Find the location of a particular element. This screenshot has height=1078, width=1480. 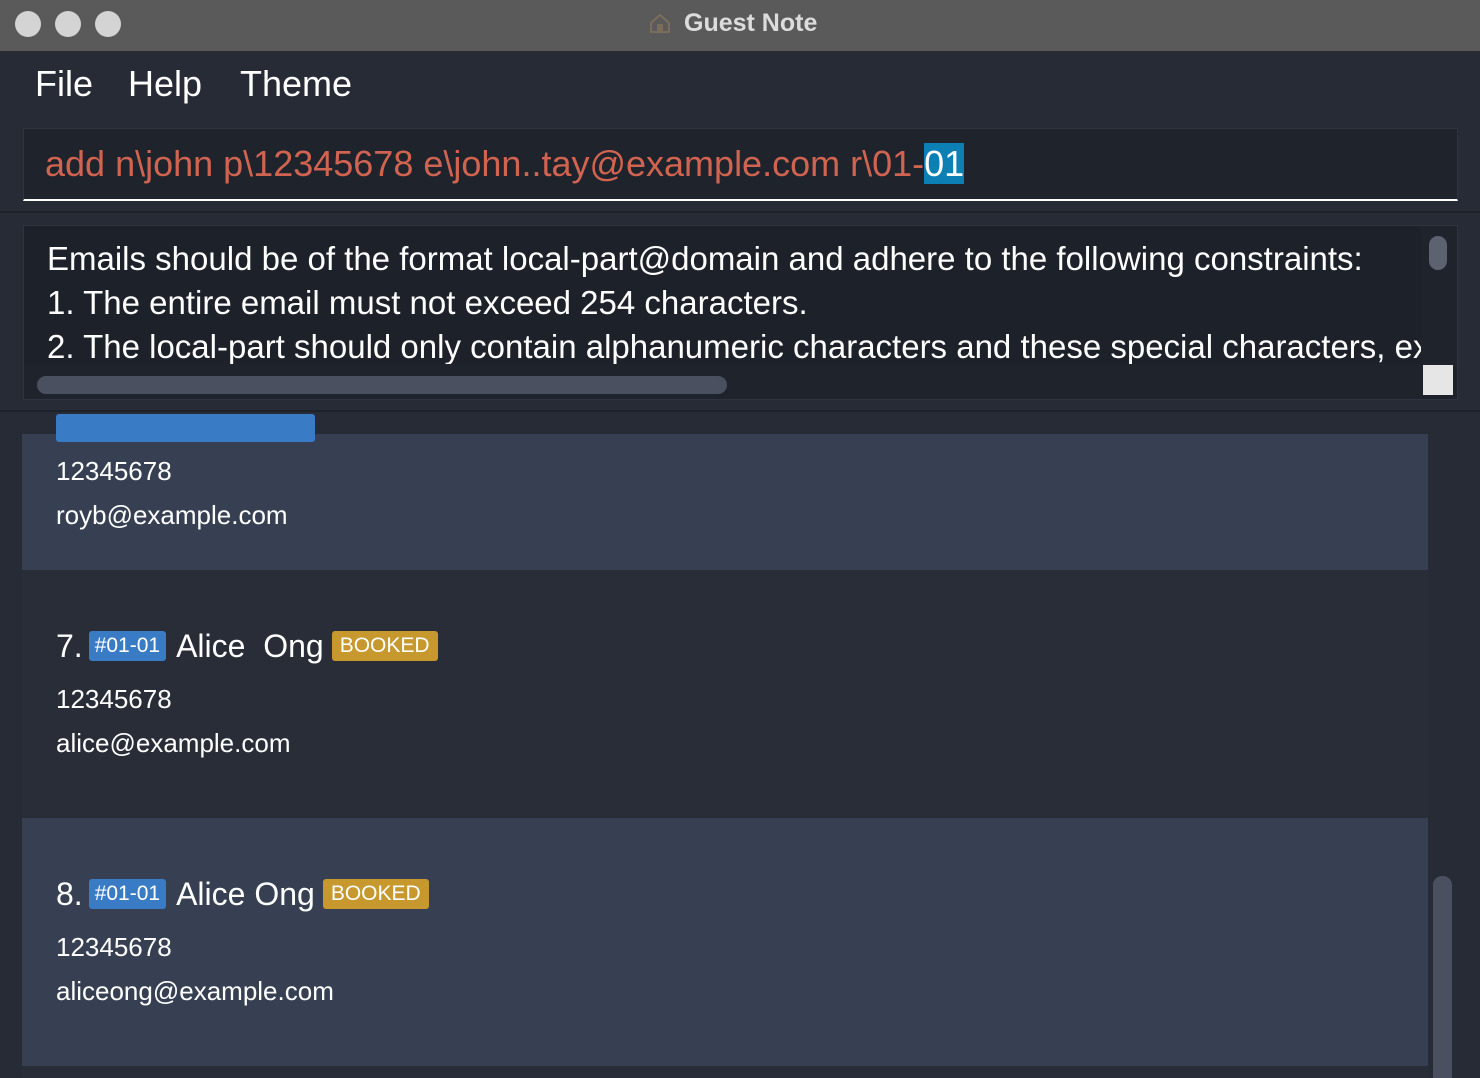

guest-email: royb@example.com is located at coordinates (172, 515).